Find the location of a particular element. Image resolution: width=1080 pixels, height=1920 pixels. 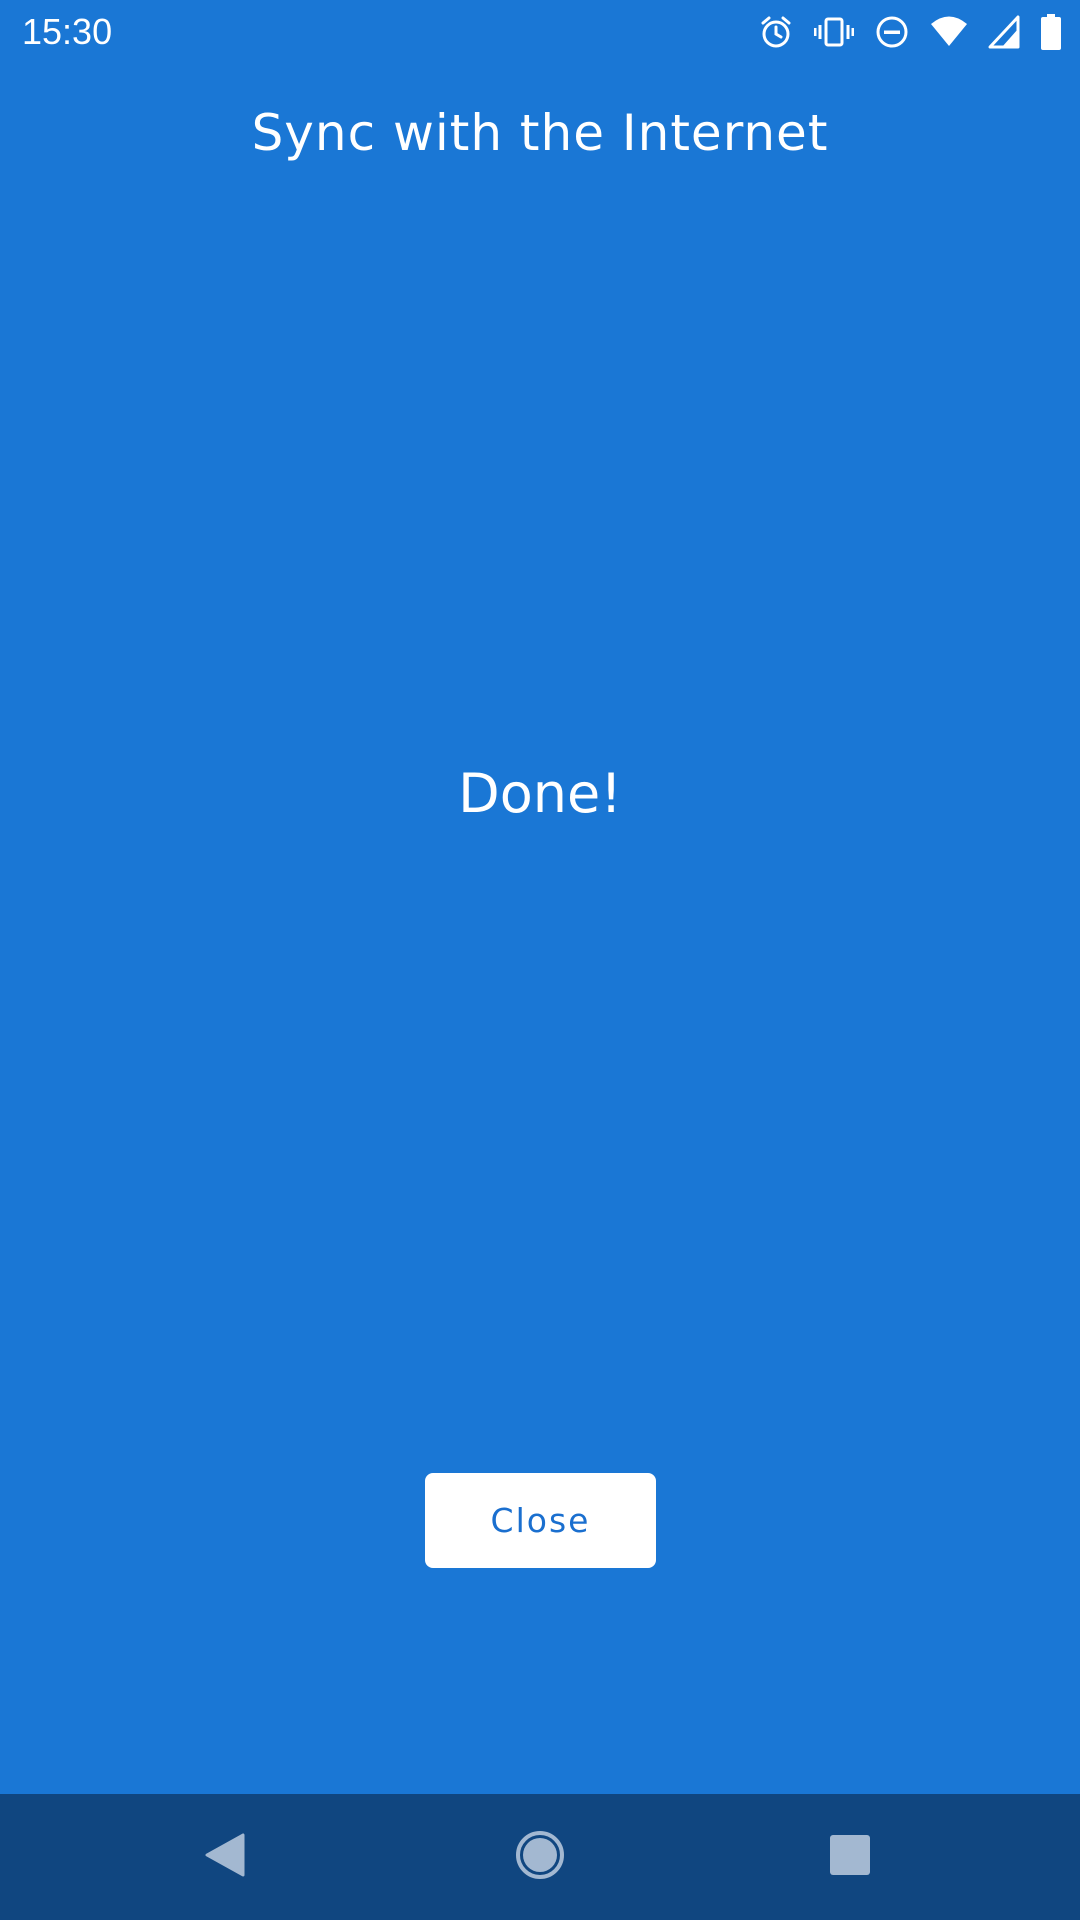

page-title: Sync with the Internet is located at coordinates (540, 133).